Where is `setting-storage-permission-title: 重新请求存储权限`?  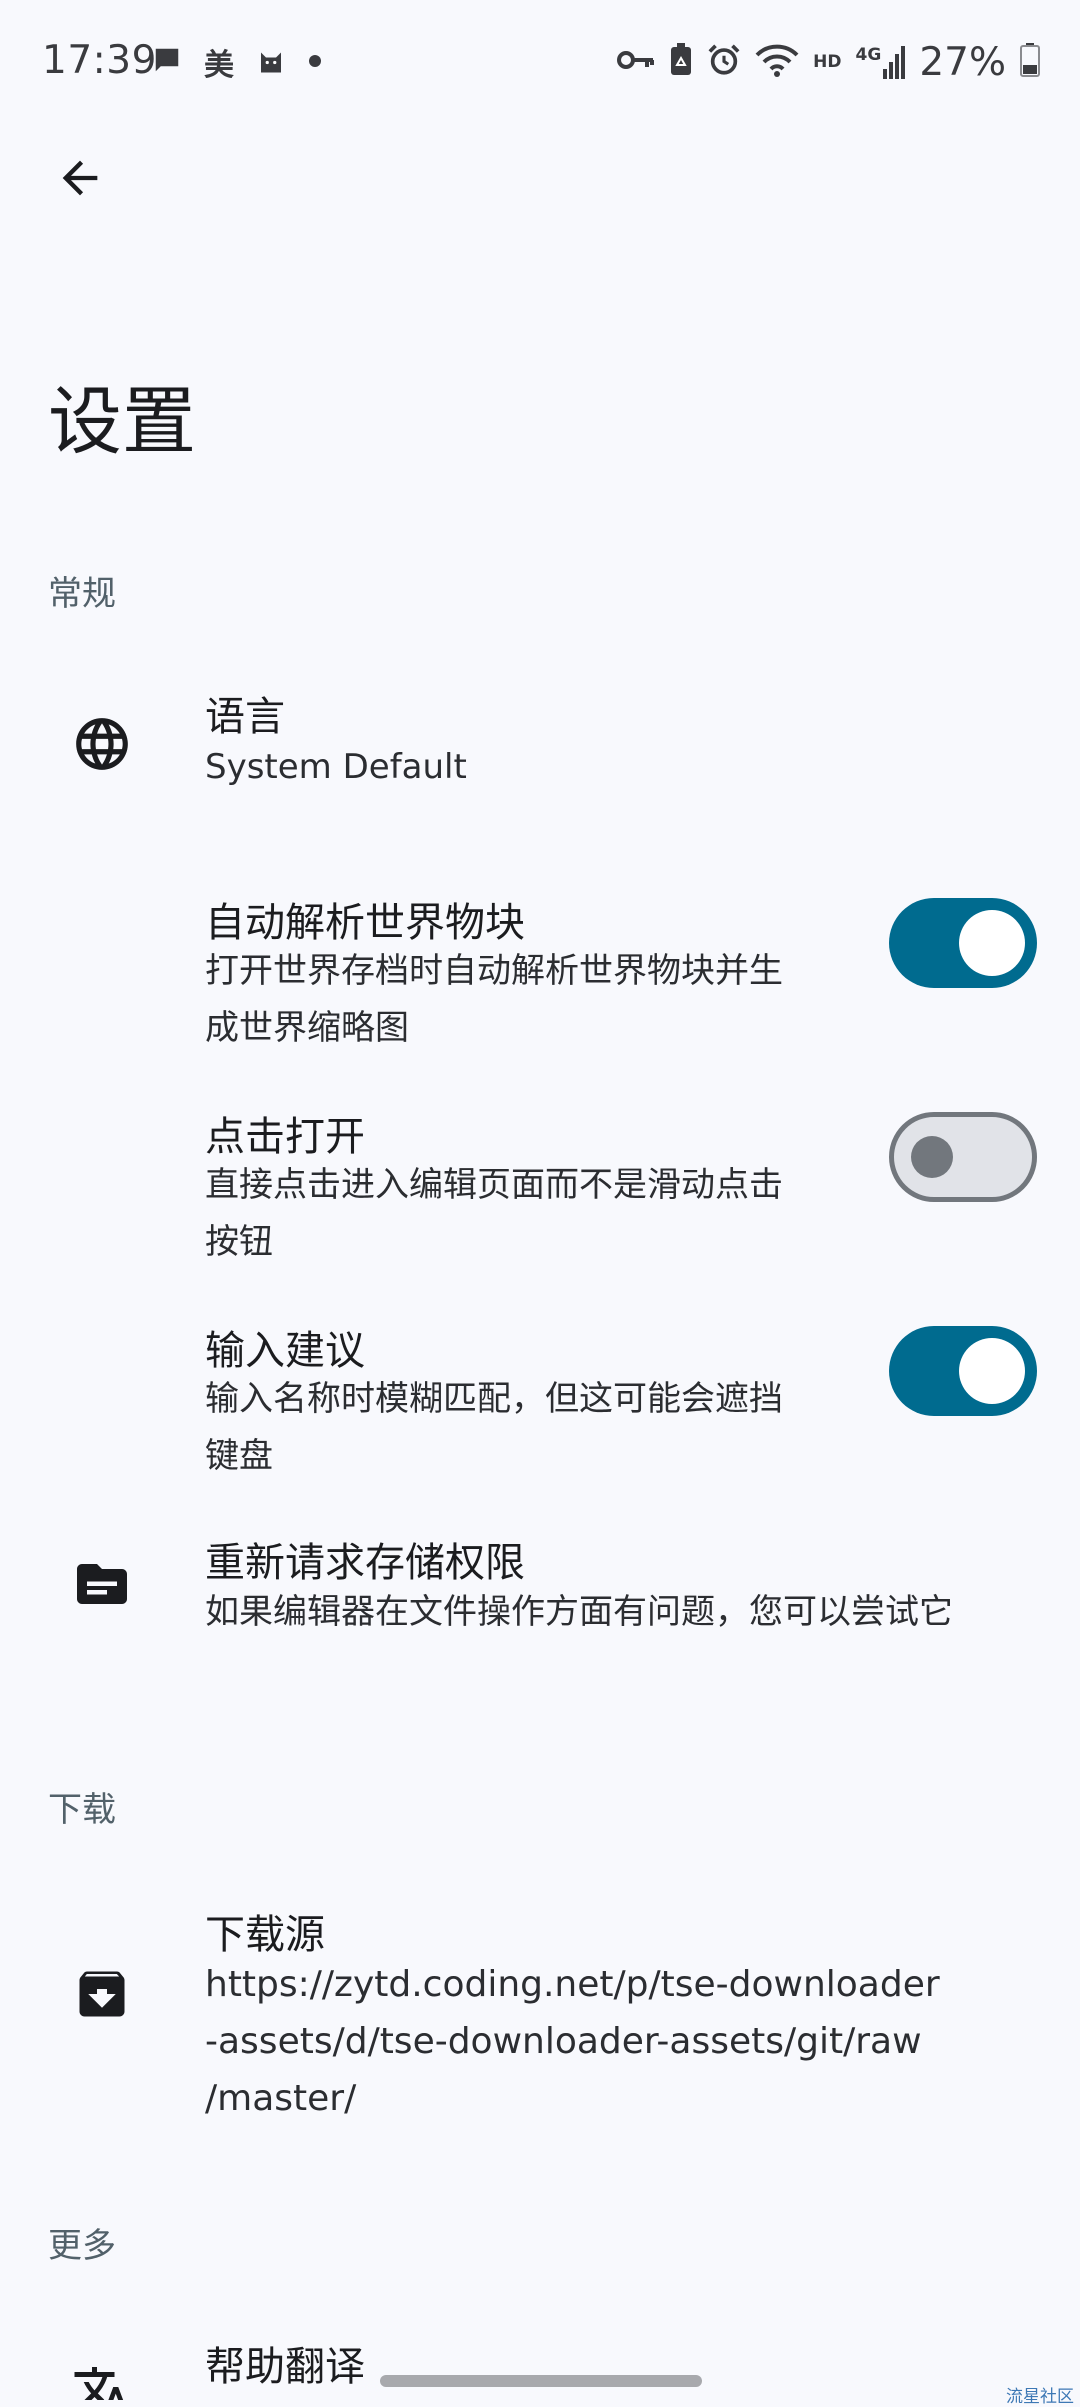 setting-storage-permission-title: 重新请求存储权限 is located at coordinates (365, 1563).